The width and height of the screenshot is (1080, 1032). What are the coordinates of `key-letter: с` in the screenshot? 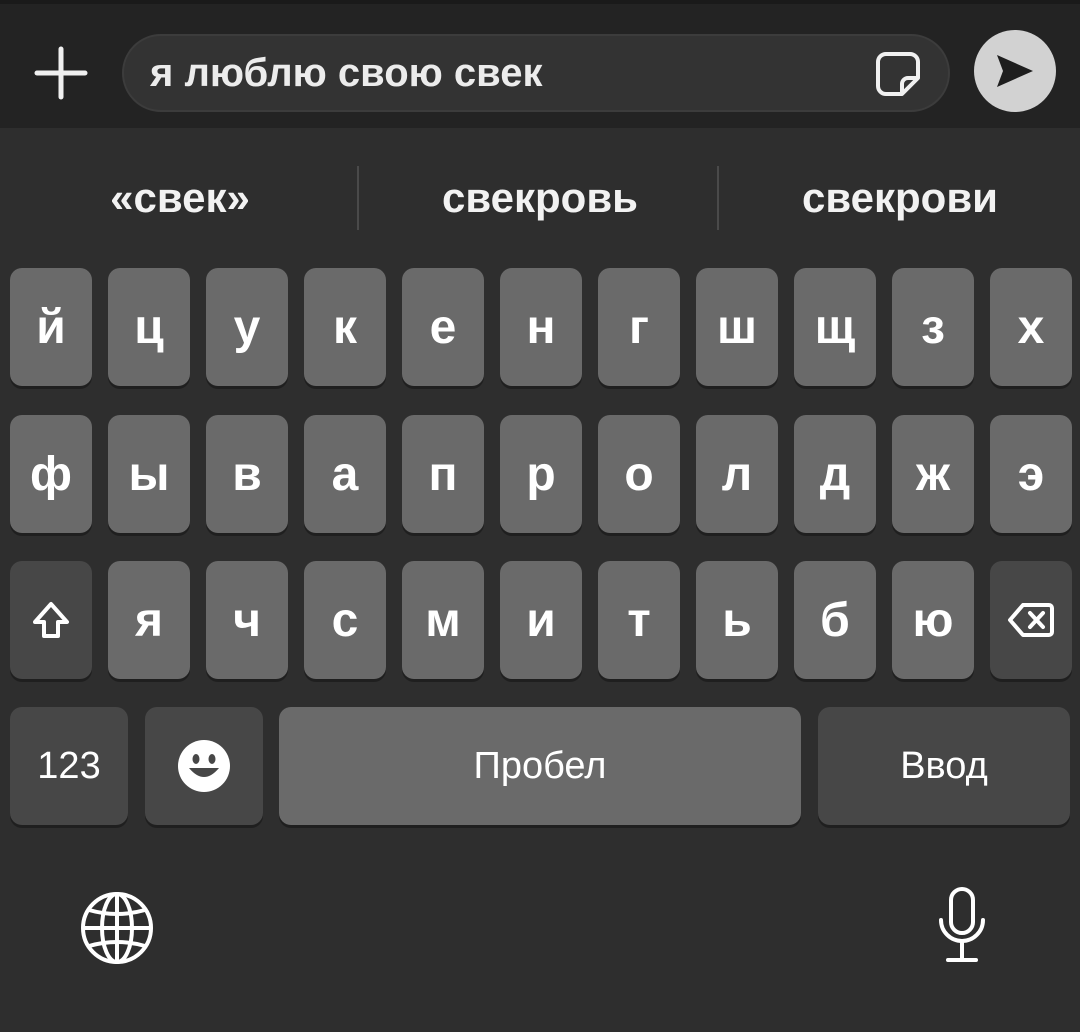 It's located at (345, 620).